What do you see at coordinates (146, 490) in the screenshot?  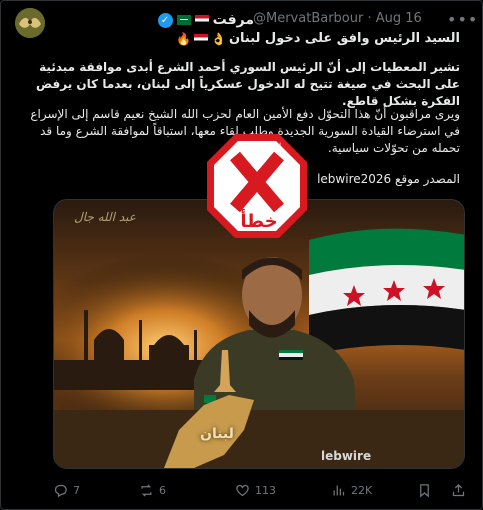 I see `repost-icon` at bounding box center [146, 490].